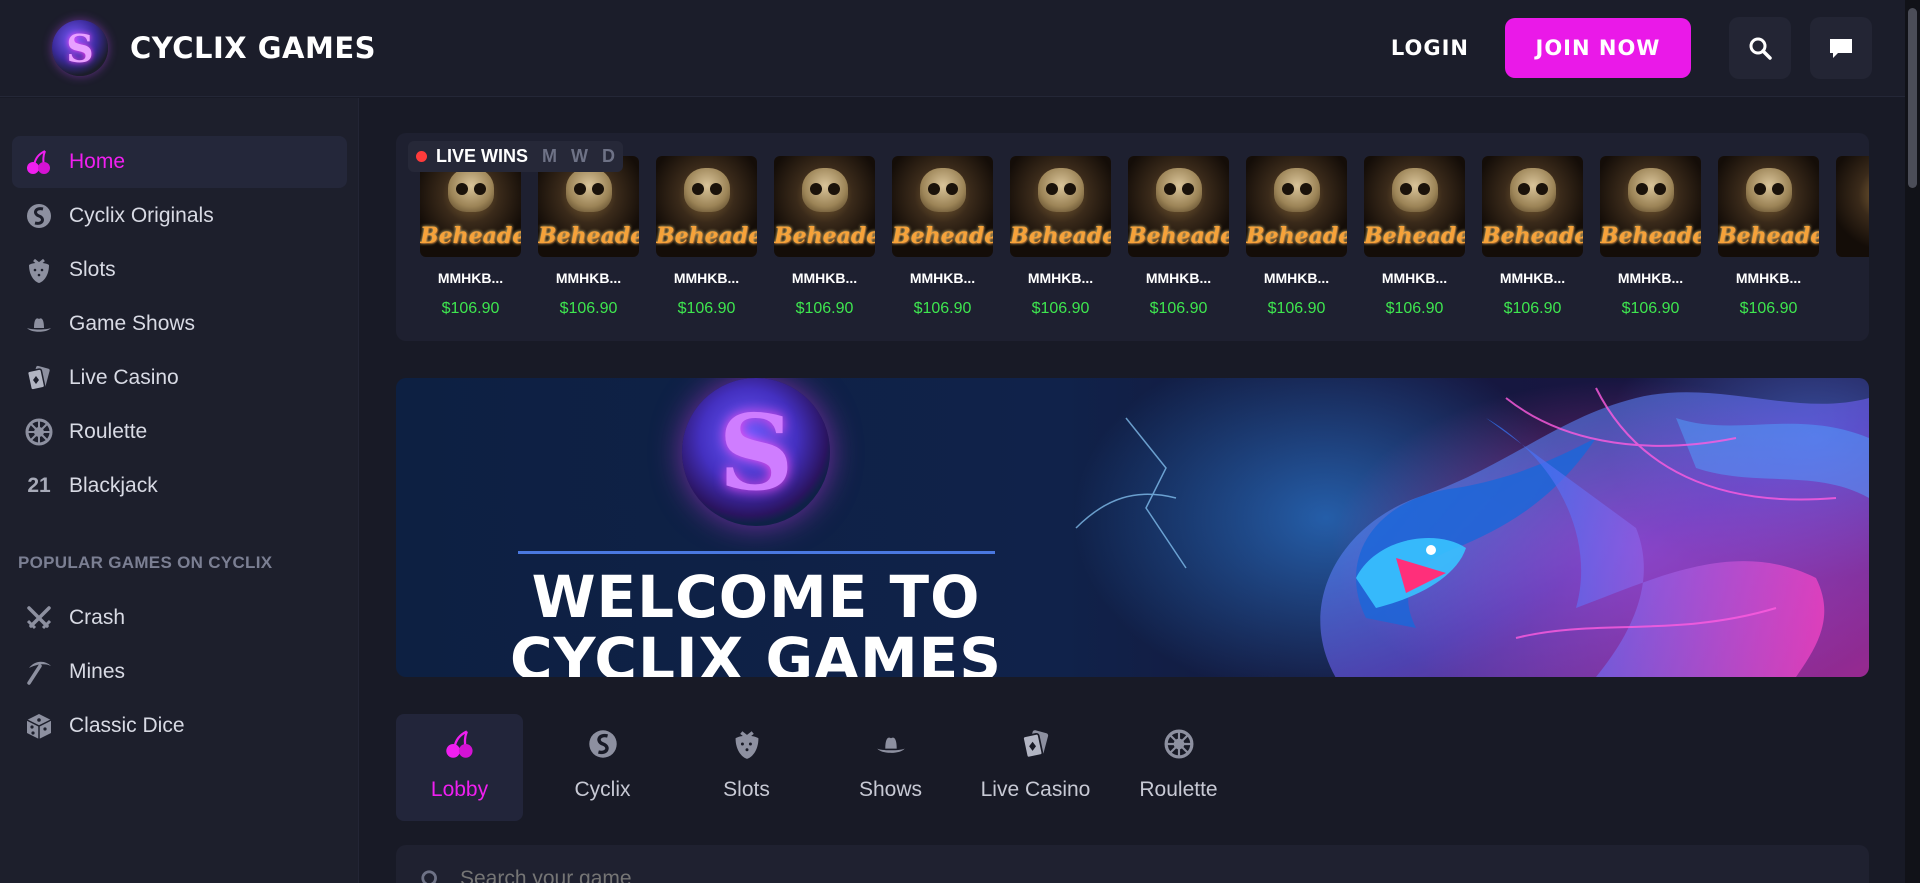 This screenshot has height=883, width=1920. Describe the element at coordinates (39, 485) in the screenshot. I see `blackjack-21-icon: 21` at that location.